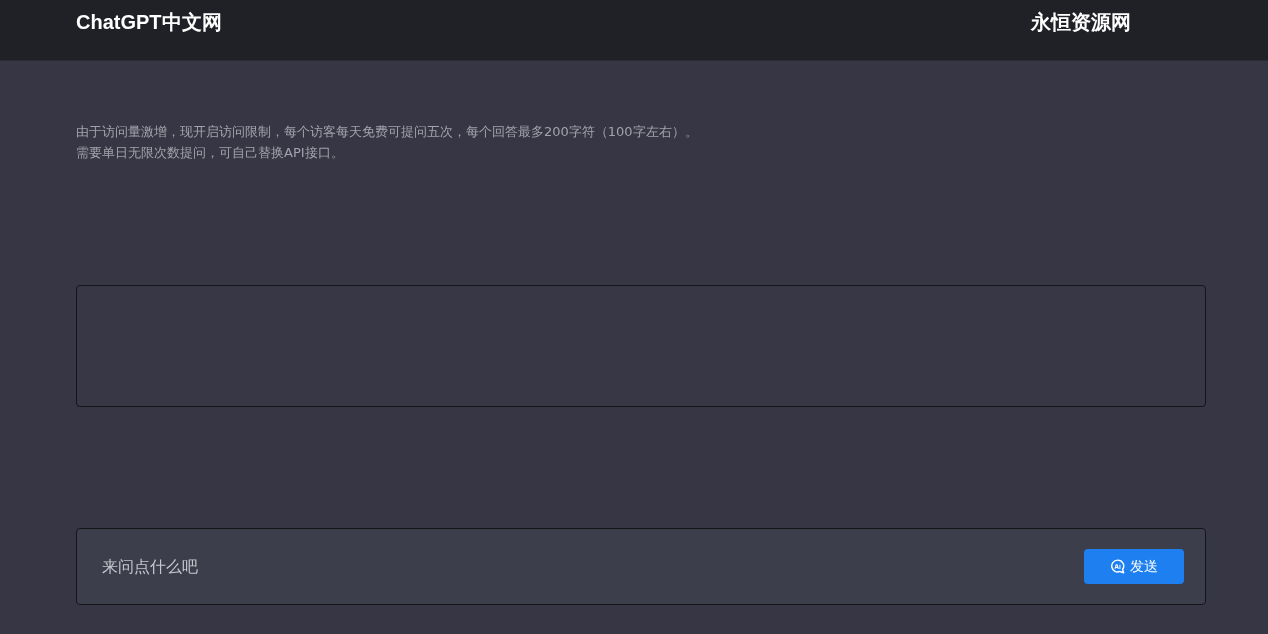 The width and height of the screenshot is (1268, 634). Describe the element at coordinates (210, 153) in the screenshot. I see `notice-text: 需要单日无限次数提问，可自己替换API接口。` at that location.